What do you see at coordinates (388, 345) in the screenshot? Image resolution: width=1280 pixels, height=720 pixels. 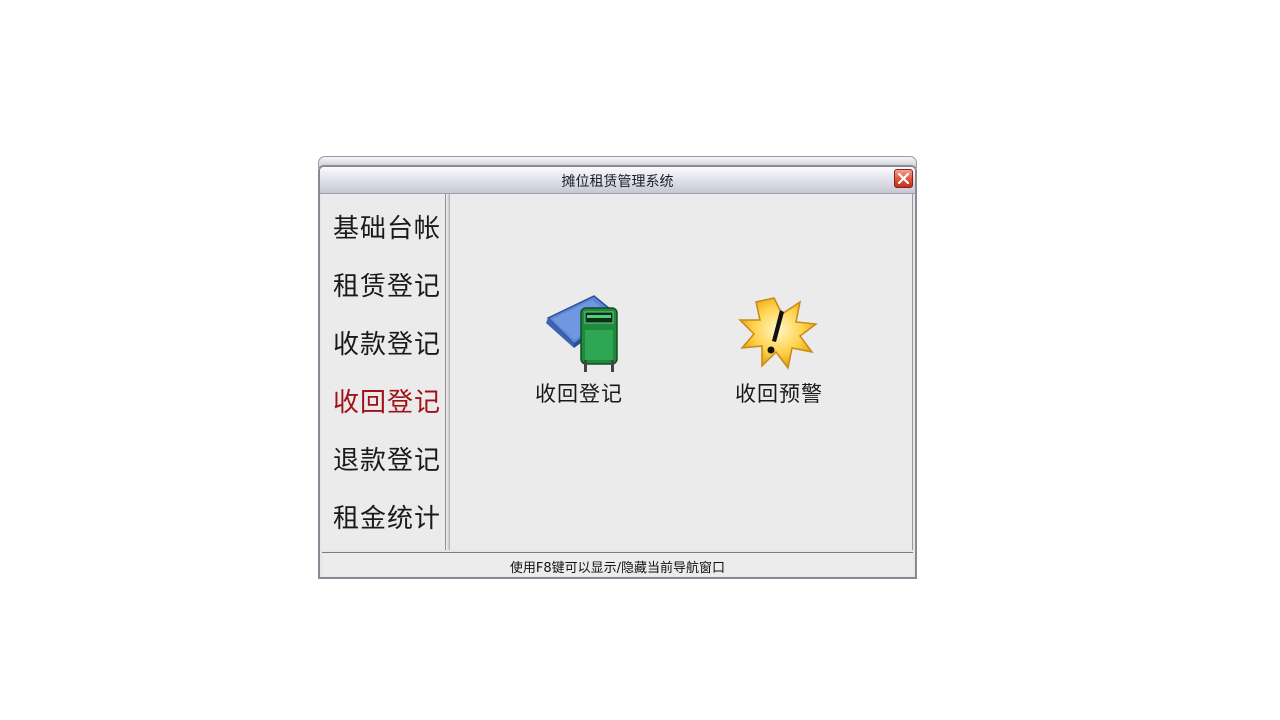 I see `sidebar-item-payment-registration: 收款登记` at bounding box center [388, 345].